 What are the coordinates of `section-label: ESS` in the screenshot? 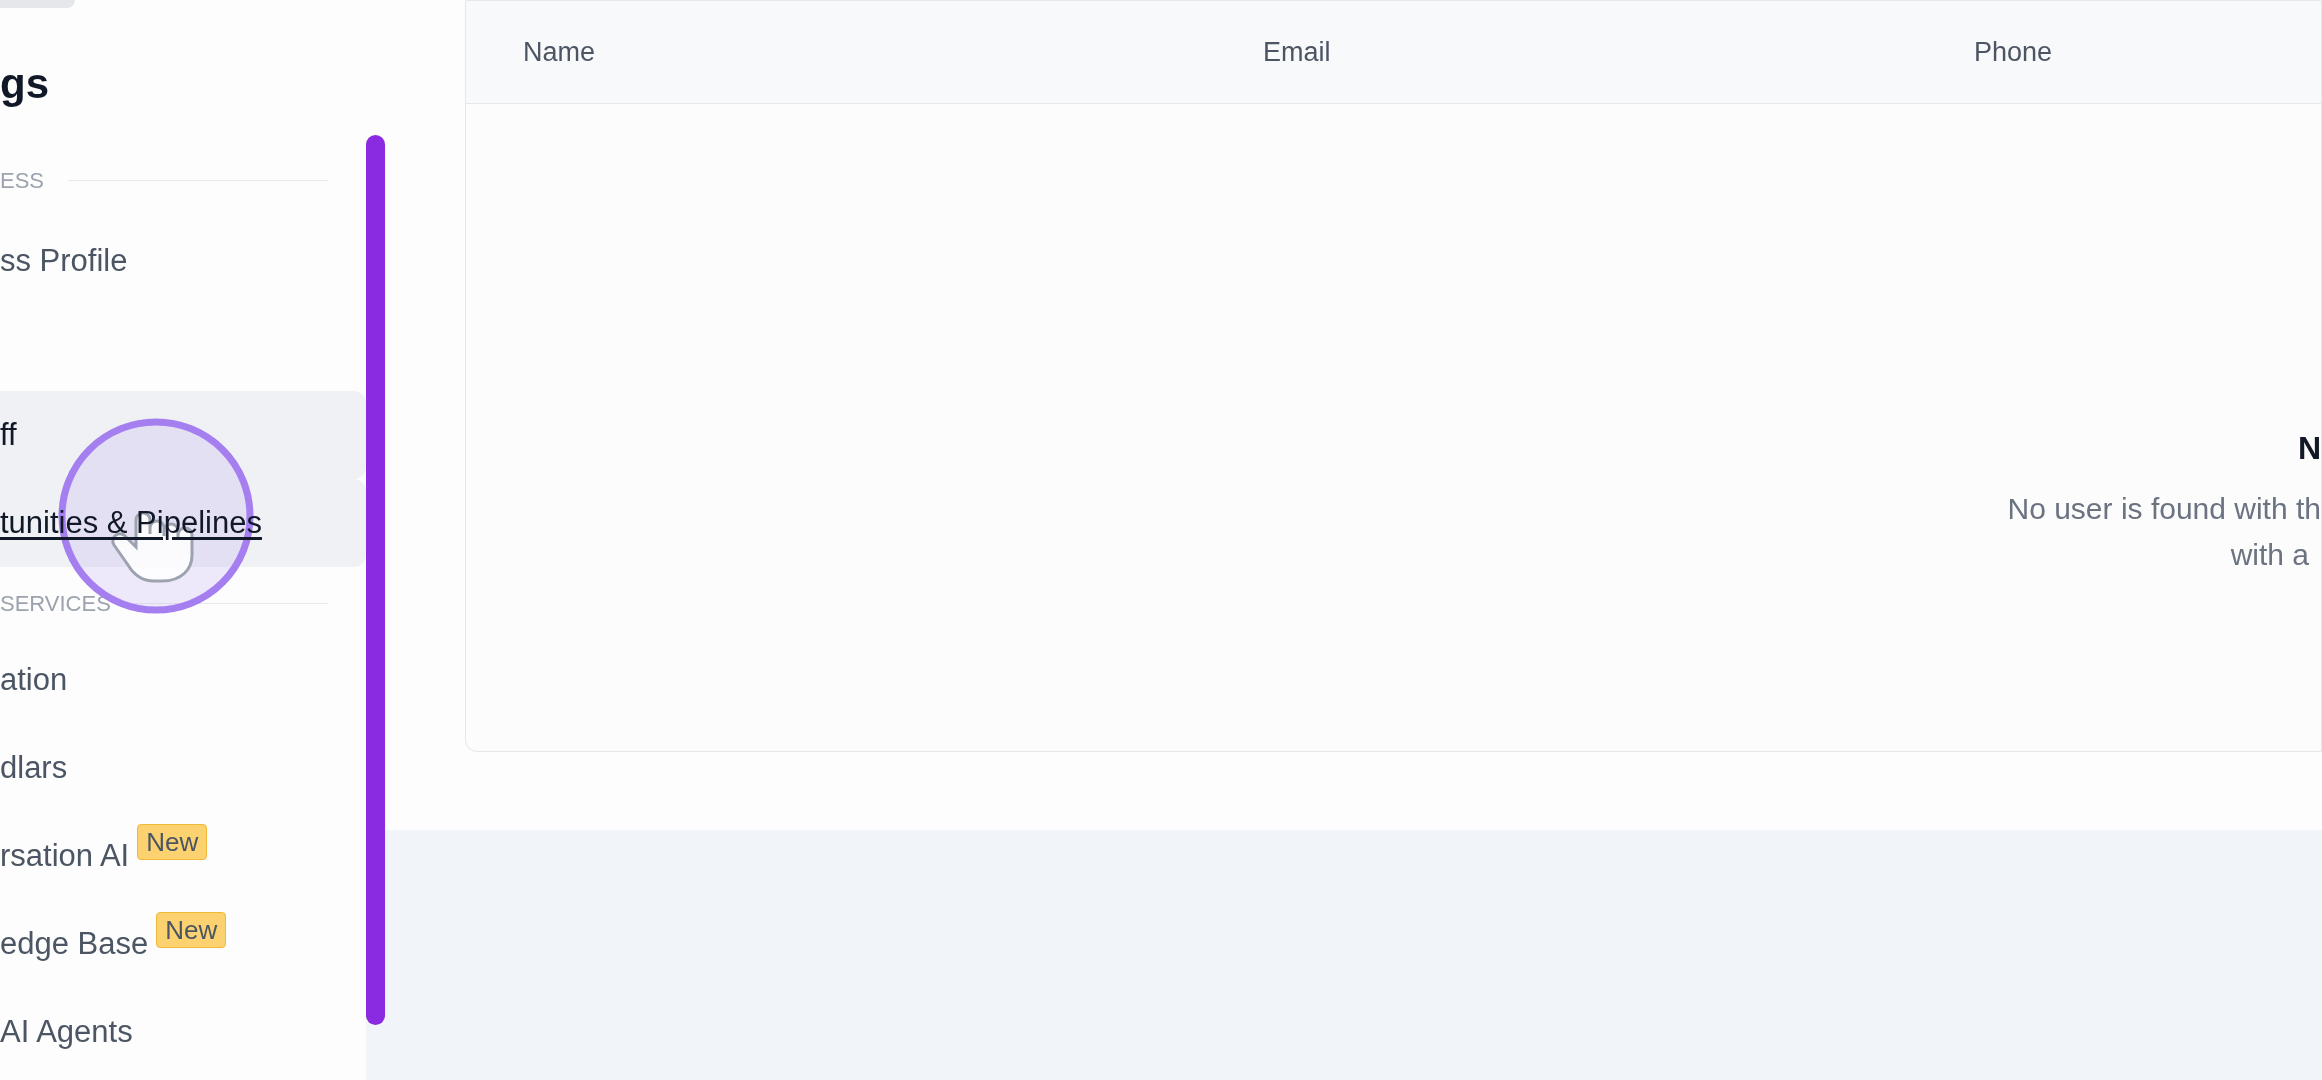 It's located at (22, 181).